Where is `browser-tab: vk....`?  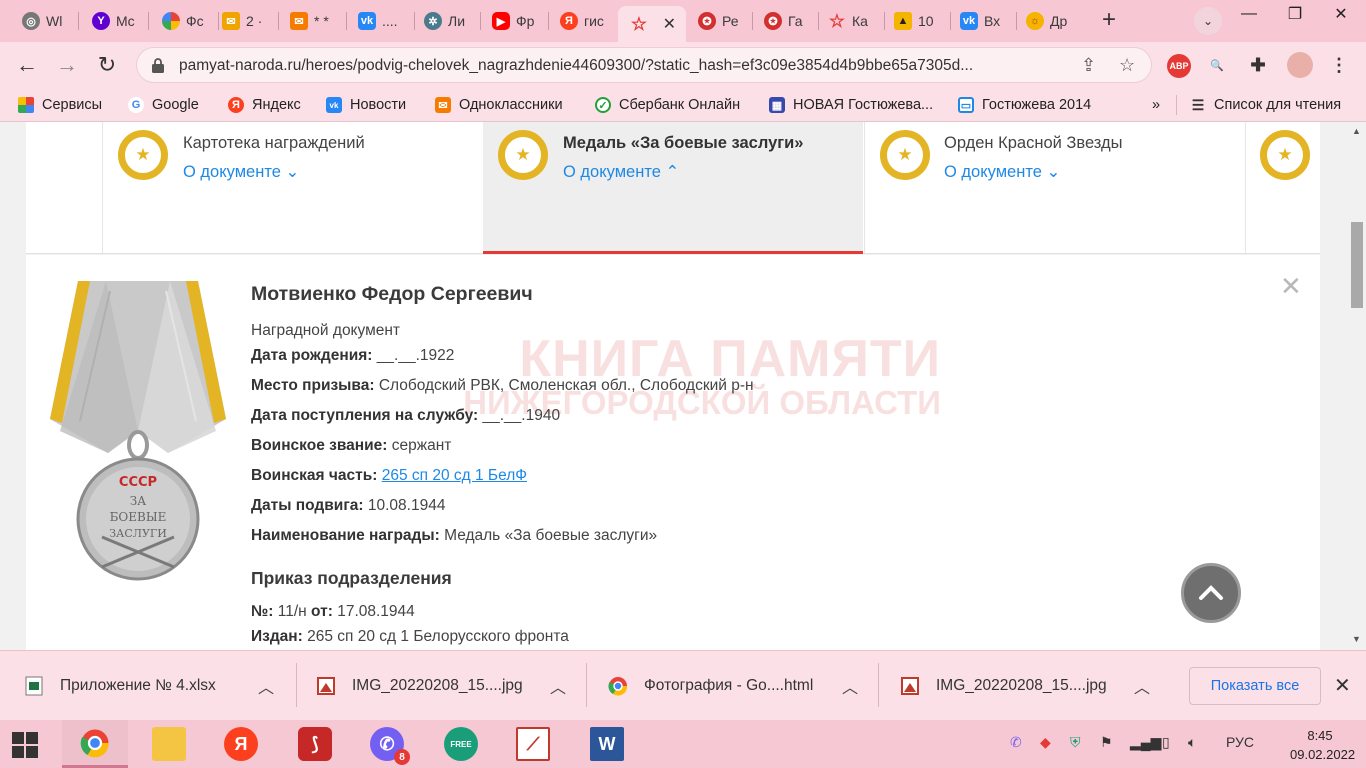 browser-tab: vk.... is located at coordinates (379, 21).